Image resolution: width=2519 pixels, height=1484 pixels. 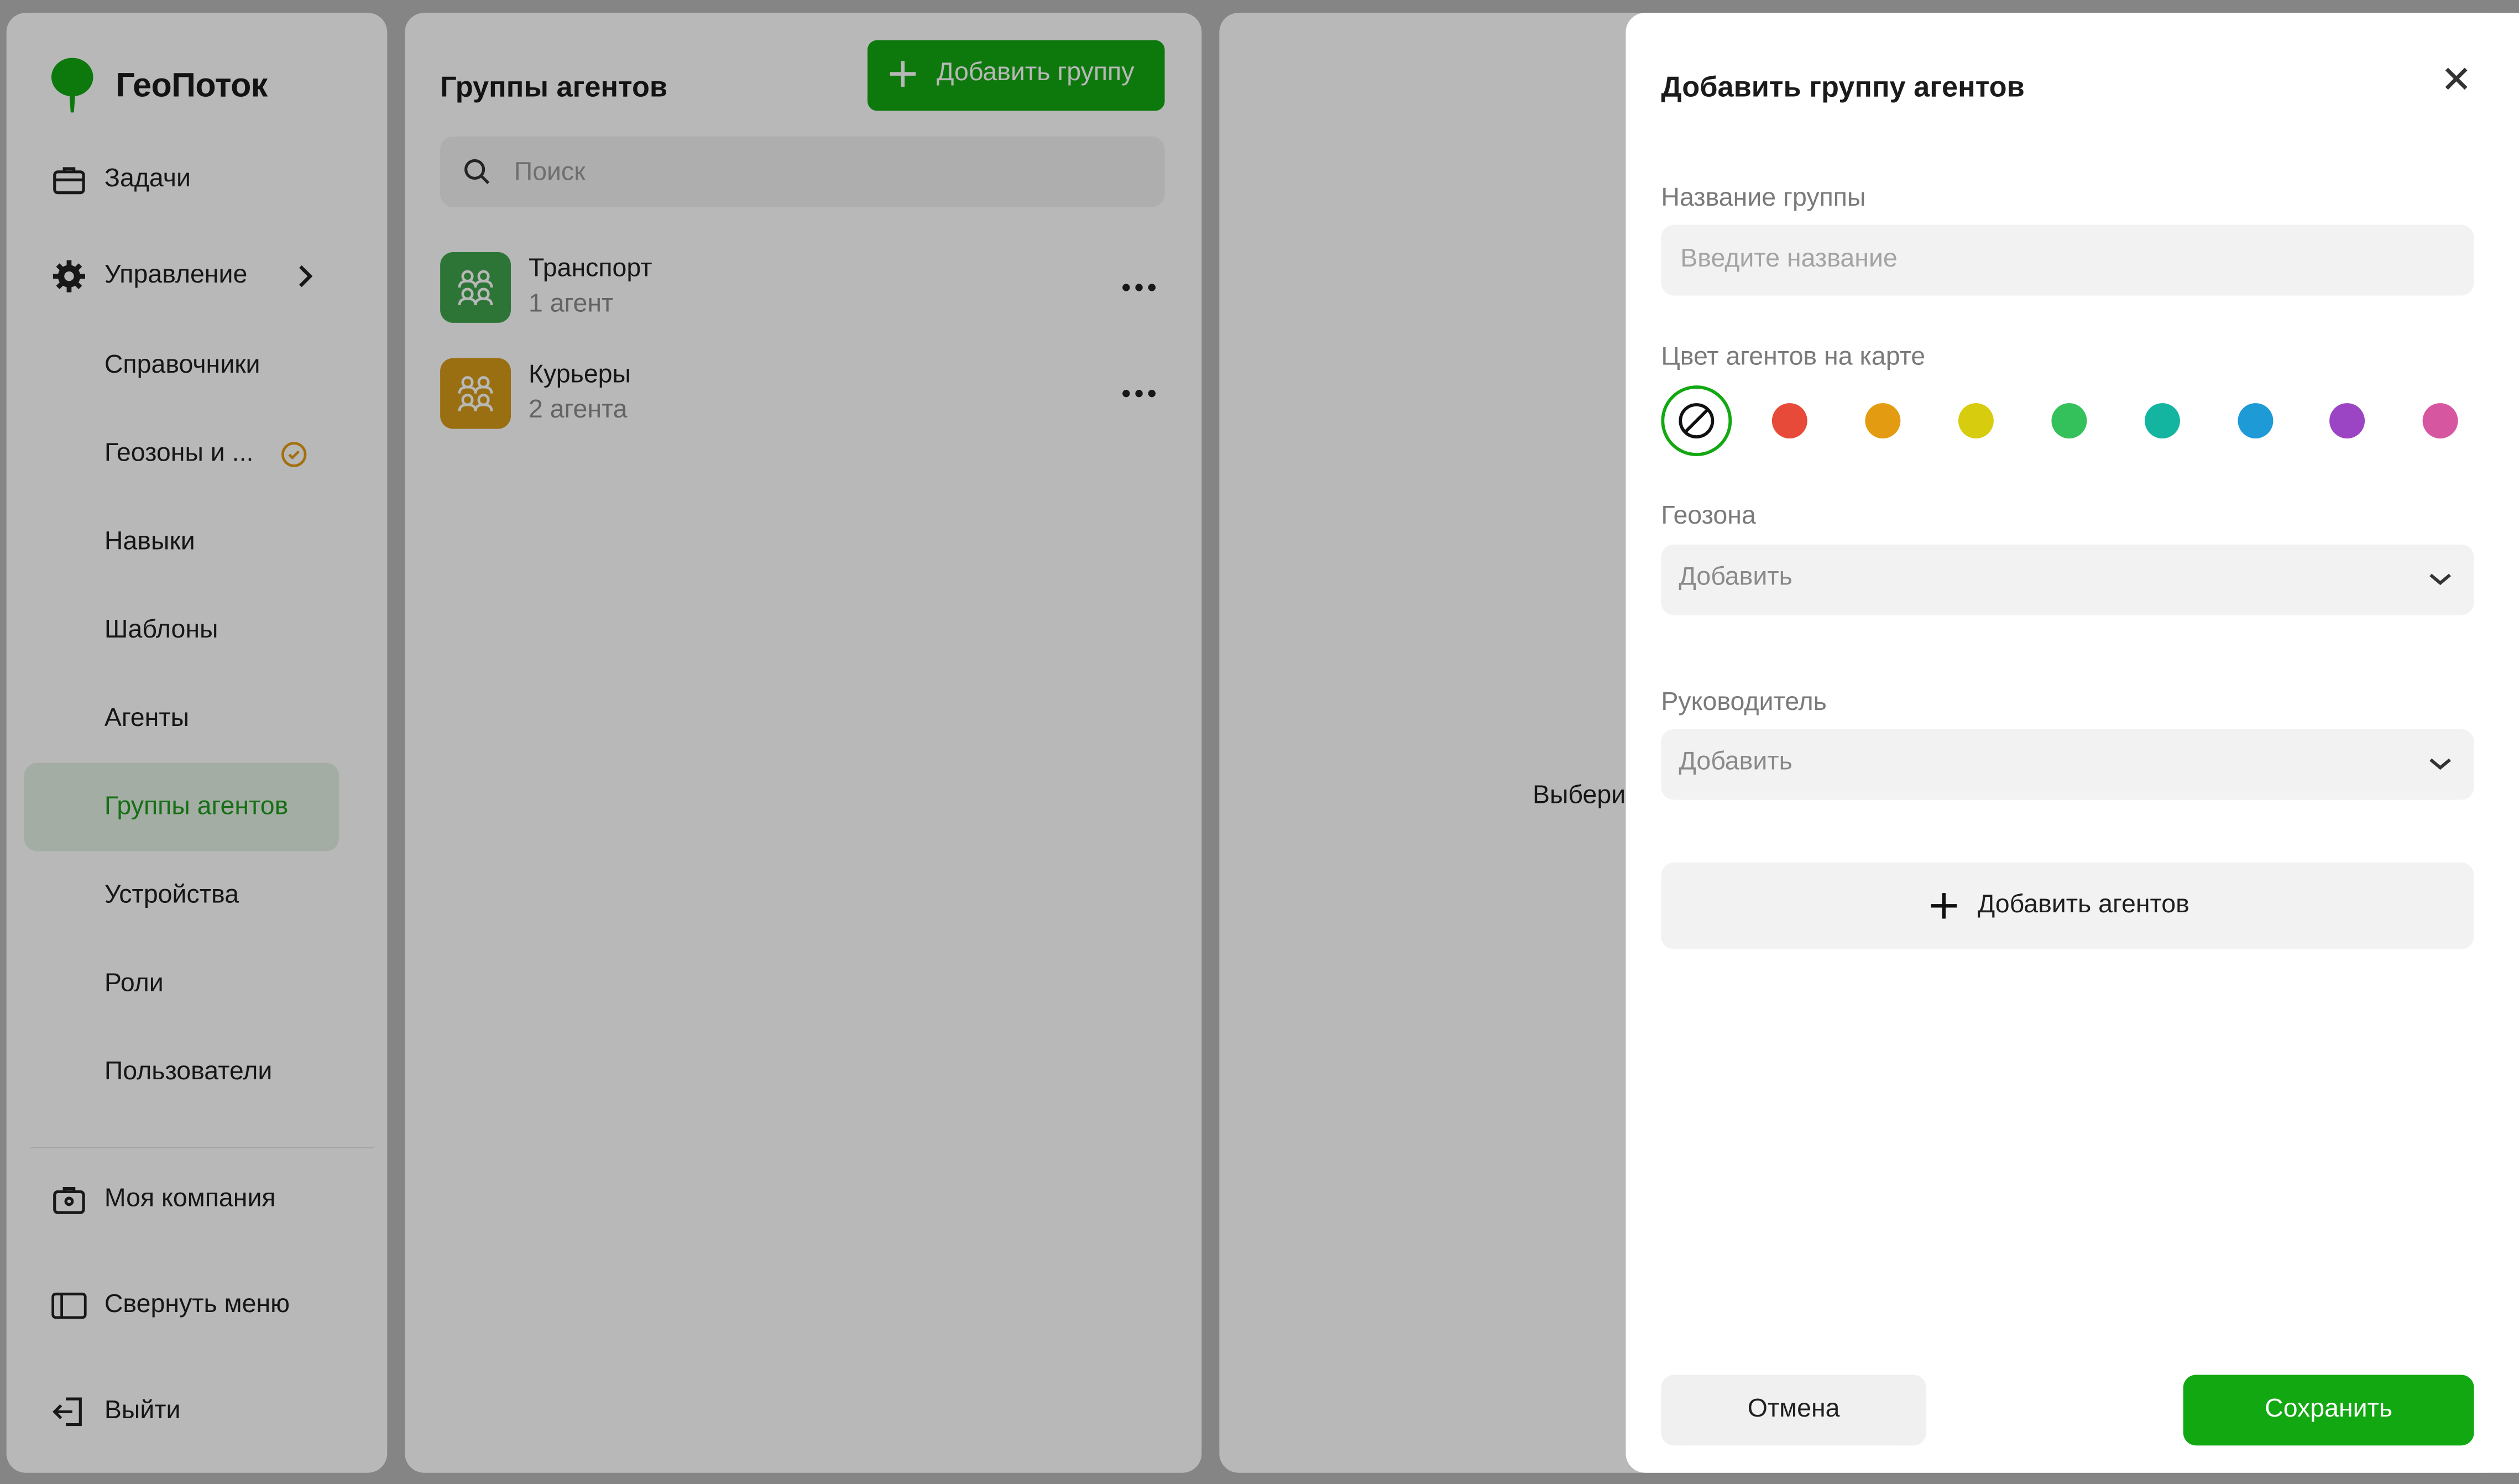 I want to click on manager-select: Добавить, so click(x=2067, y=764).